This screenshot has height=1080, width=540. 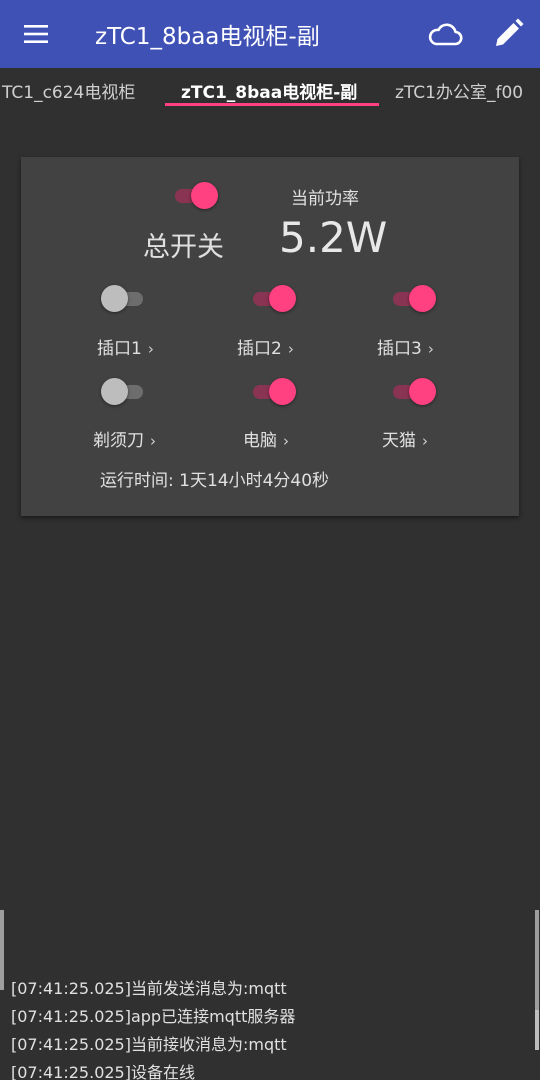 What do you see at coordinates (149, 988) in the screenshot?
I see `log-line: [07:41:25.025]当前发送消息为:mqtt` at bounding box center [149, 988].